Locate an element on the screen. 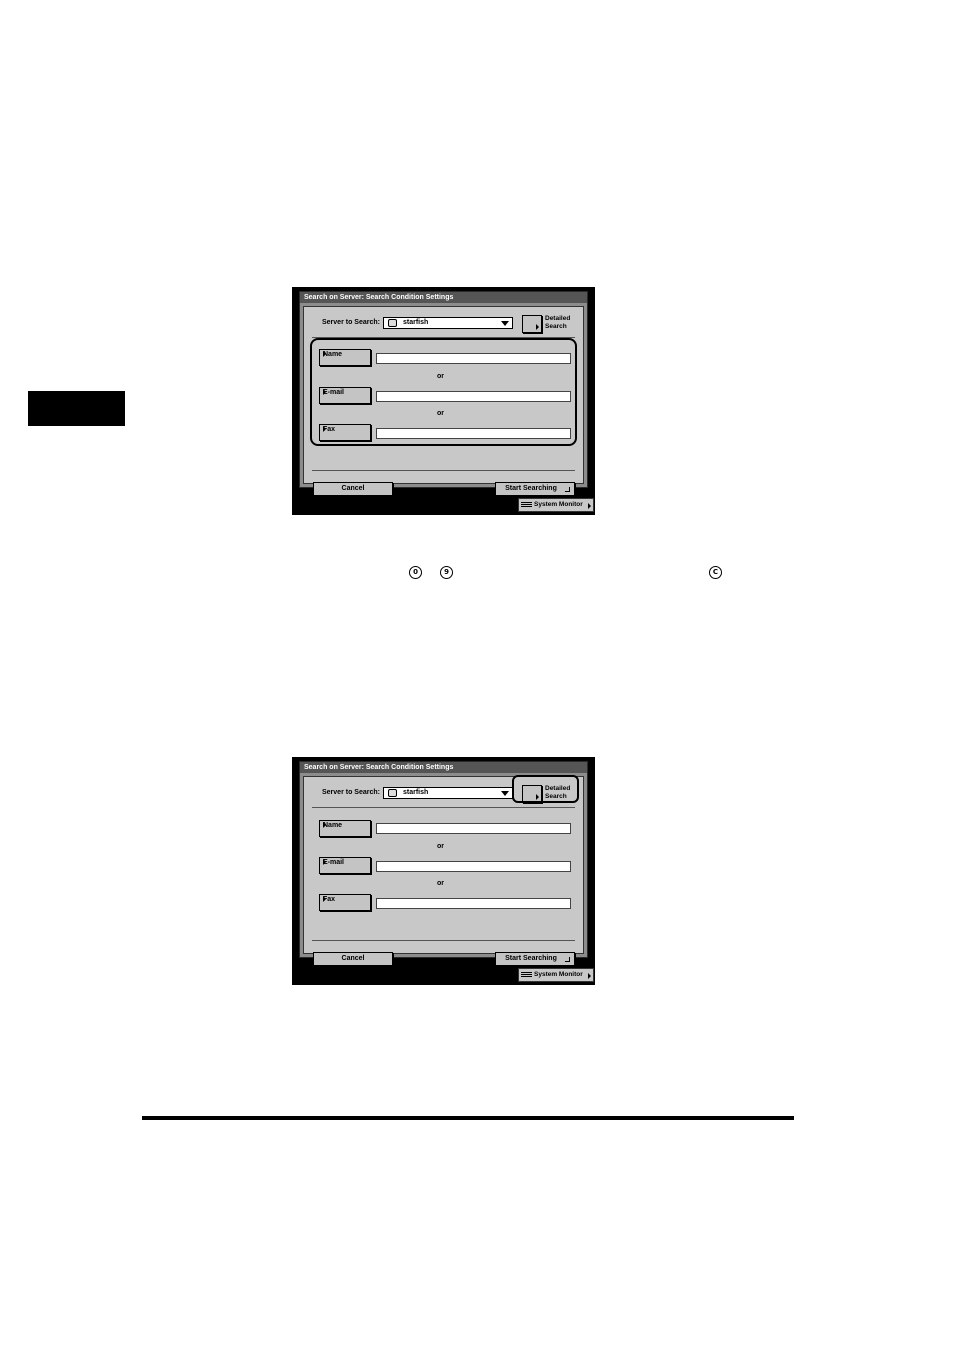 The width and height of the screenshot is (954, 1350). email-button: E-mail is located at coordinates (345, 865).